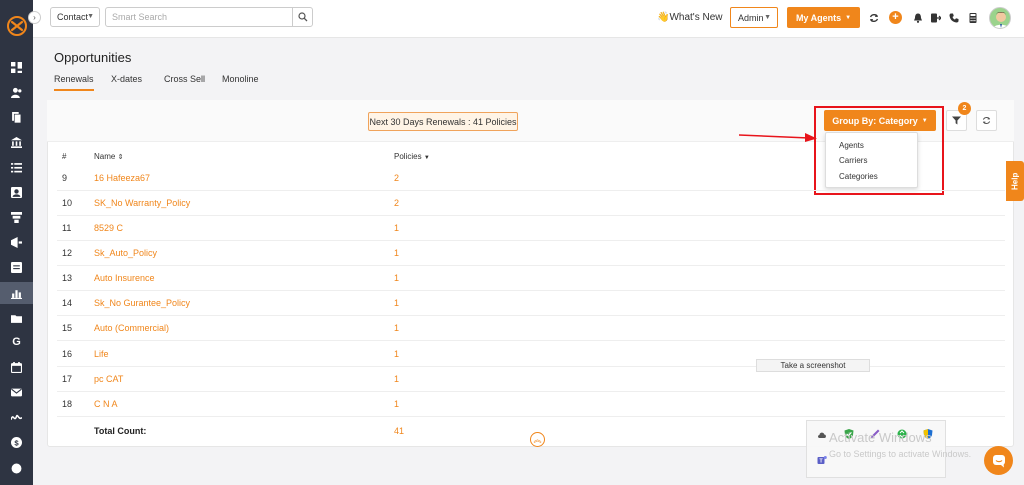  I want to click on sidebar-google-icon: G, so click(16, 342).